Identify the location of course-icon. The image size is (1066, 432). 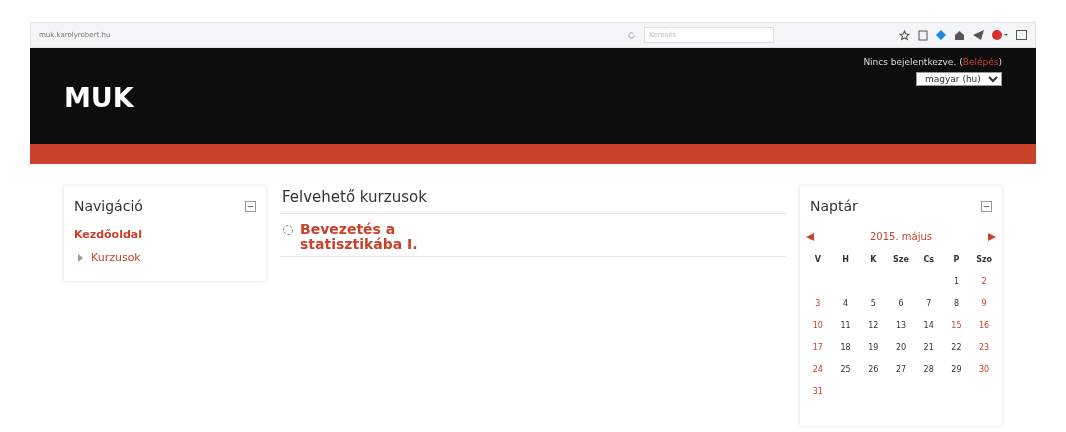
(288, 229).